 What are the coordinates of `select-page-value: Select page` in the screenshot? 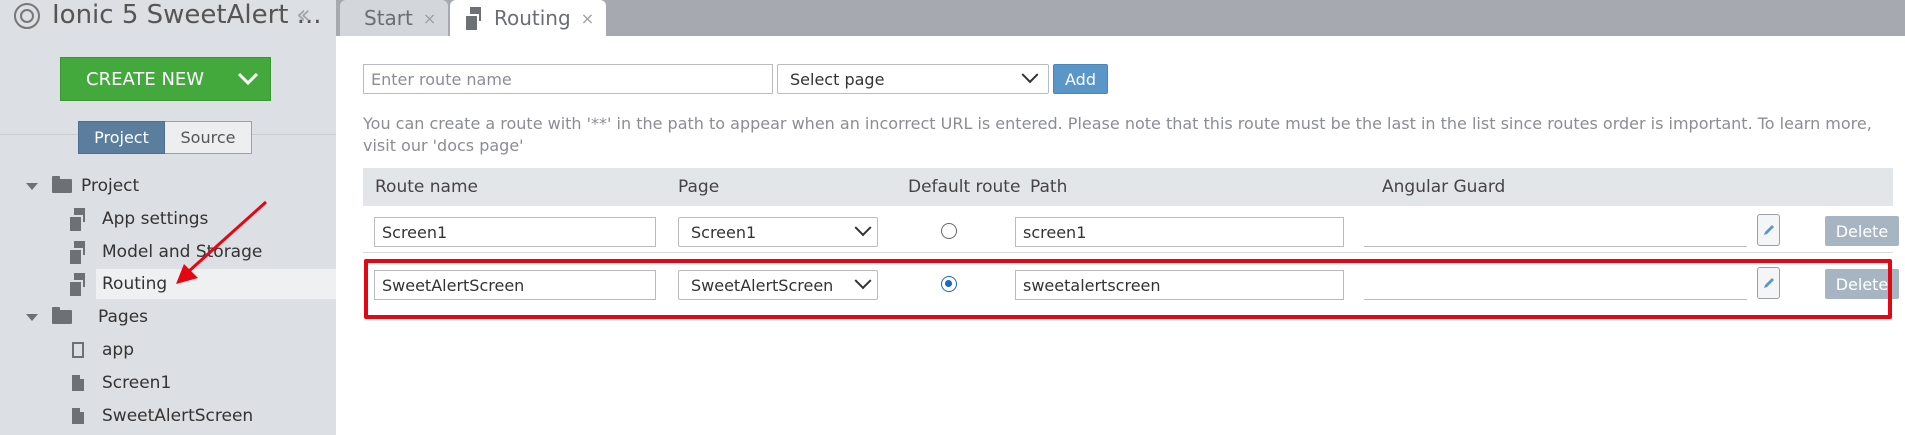 It's located at (837, 79).